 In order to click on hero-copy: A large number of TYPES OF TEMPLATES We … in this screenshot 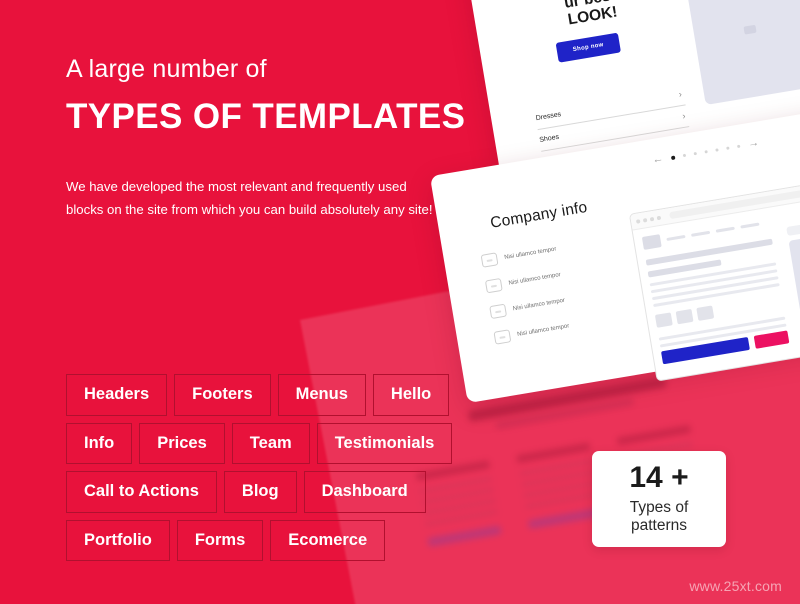, I will do `click(266, 138)`.